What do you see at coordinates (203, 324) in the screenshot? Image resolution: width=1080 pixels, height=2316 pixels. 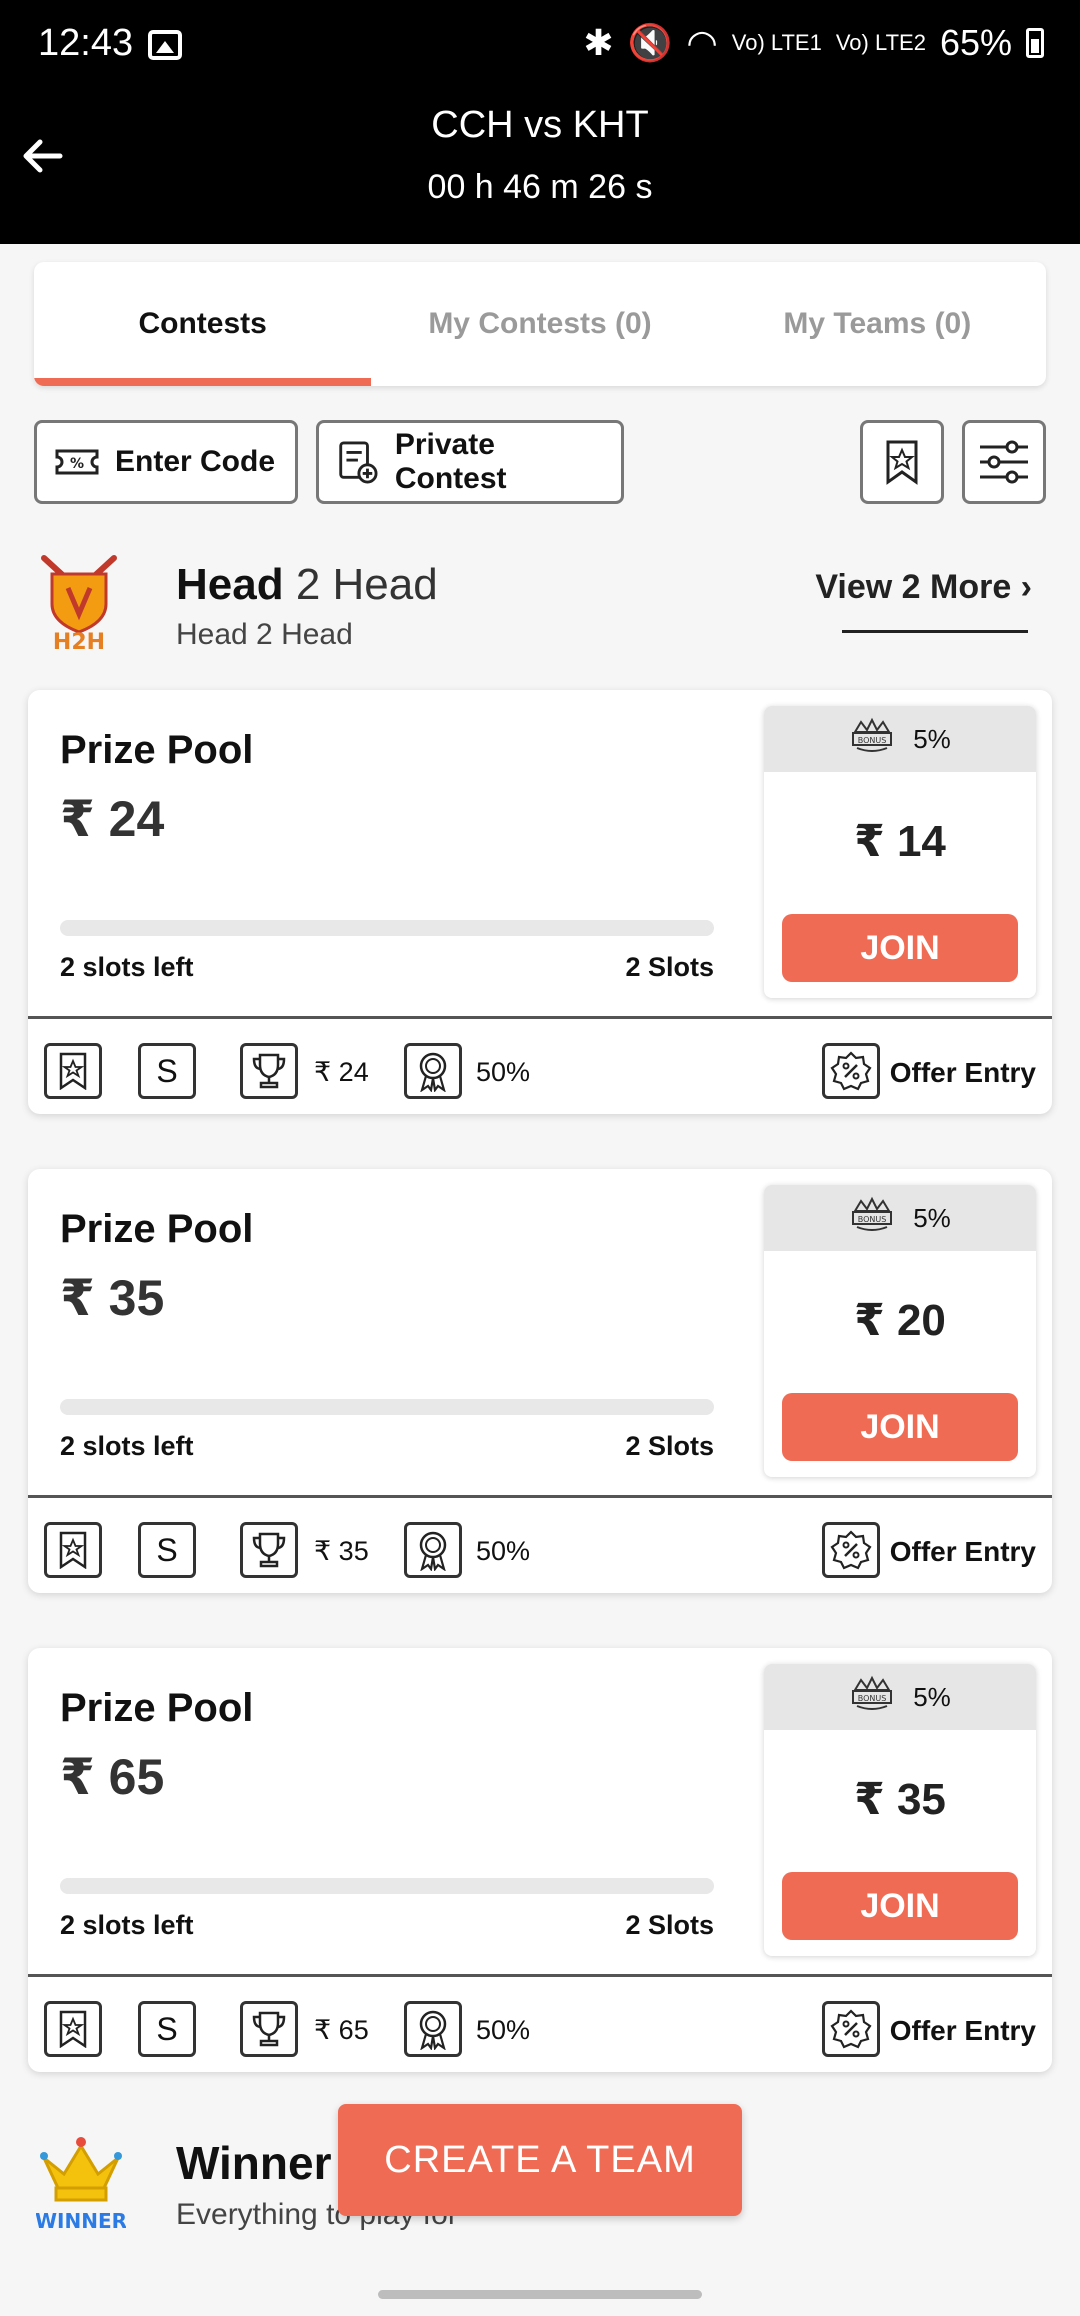 I see `tab-contests: Contests` at bounding box center [203, 324].